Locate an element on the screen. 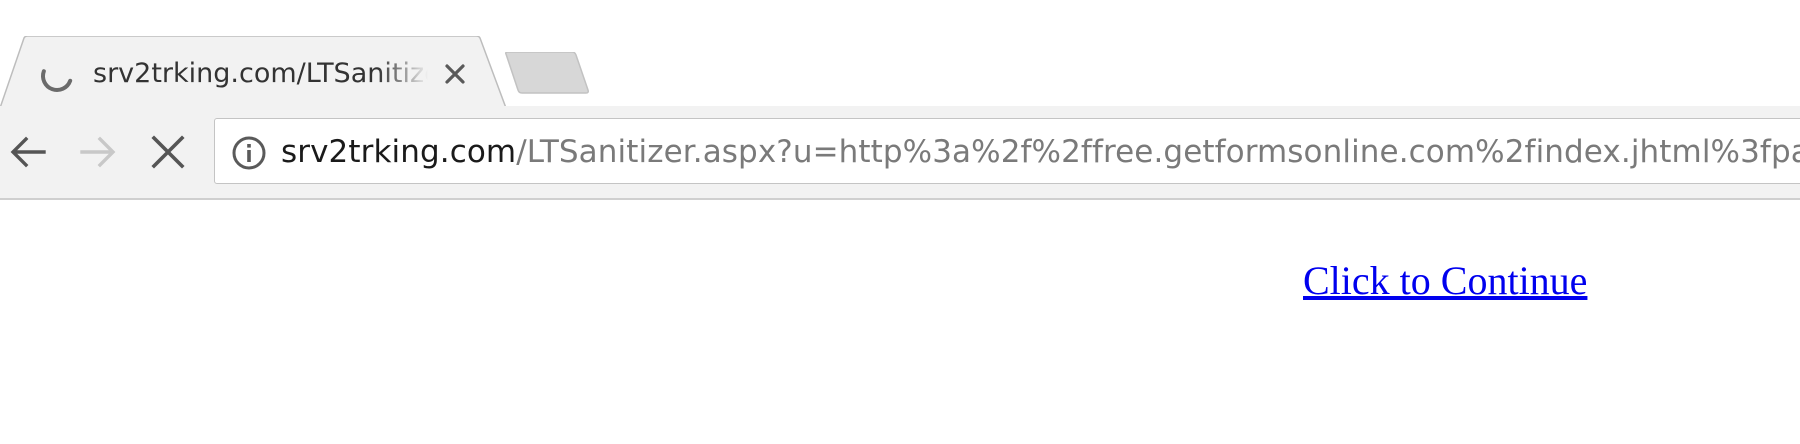 The width and height of the screenshot is (1800, 444). tab-title: srv2trking.com/LTSanitizer.aspx is located at coordinates (260, 73).